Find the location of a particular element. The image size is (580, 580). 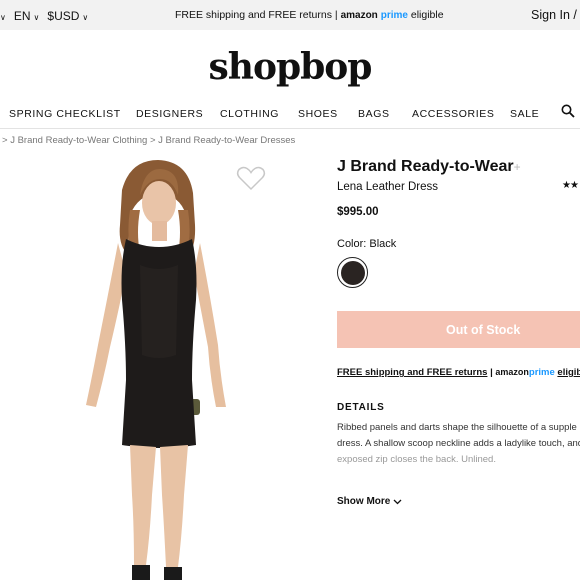

currency-dropdown: $USD ∨ is located at coordinates (67, 16).